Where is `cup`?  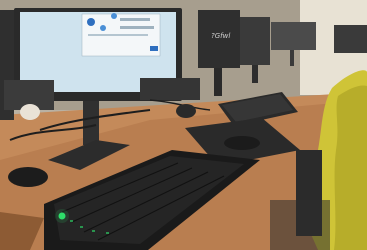 cup is located at coordinates (30, 112).